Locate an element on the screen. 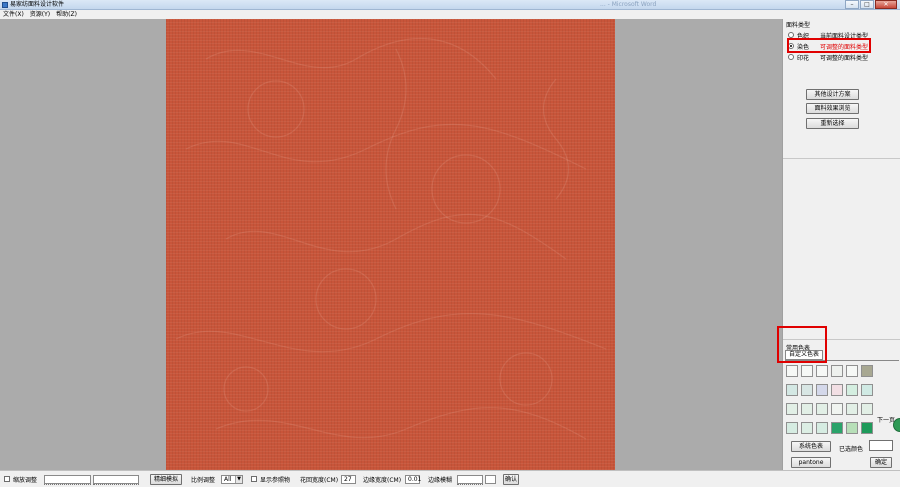  radio-label: 印花 is located at coordinates (803, 58).